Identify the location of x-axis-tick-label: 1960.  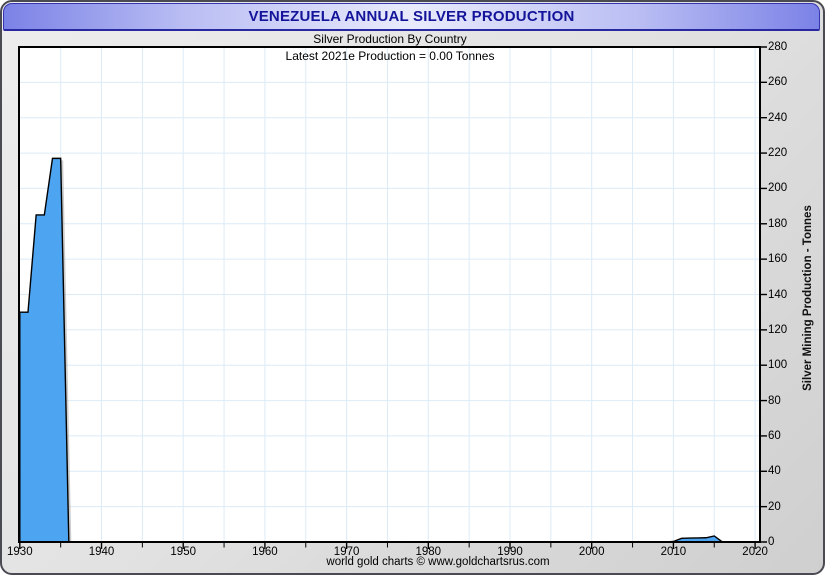
(265, 552).